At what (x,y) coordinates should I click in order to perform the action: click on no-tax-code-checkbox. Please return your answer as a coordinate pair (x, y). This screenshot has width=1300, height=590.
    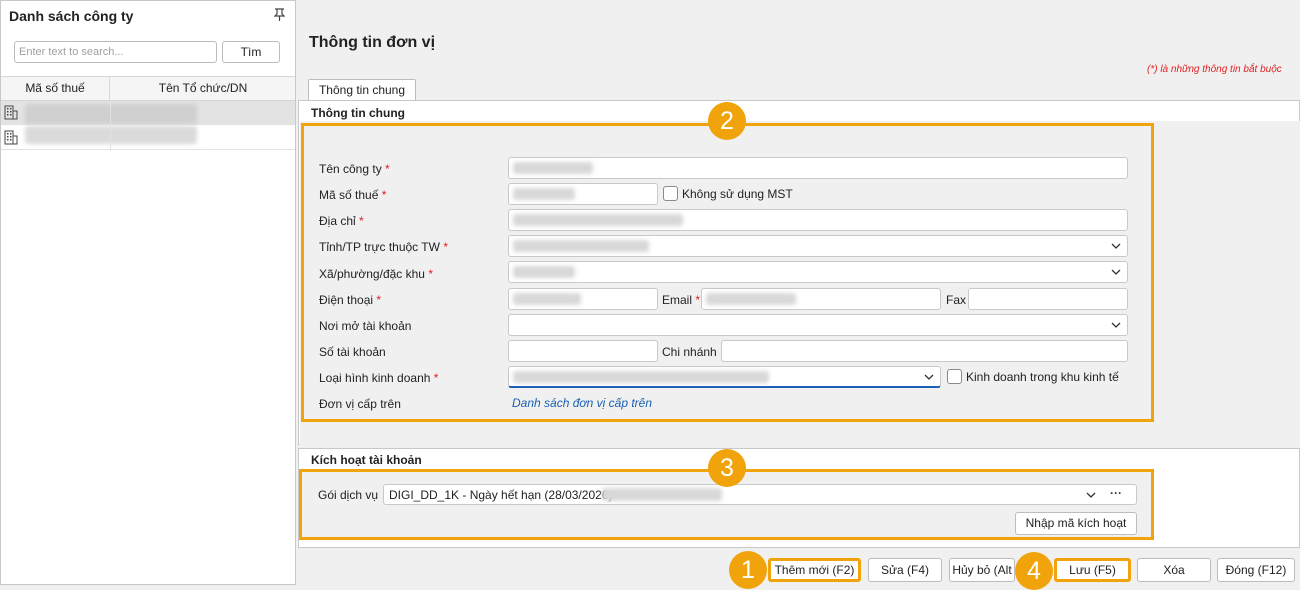
    Looking at the image, I should click on (670, 193).